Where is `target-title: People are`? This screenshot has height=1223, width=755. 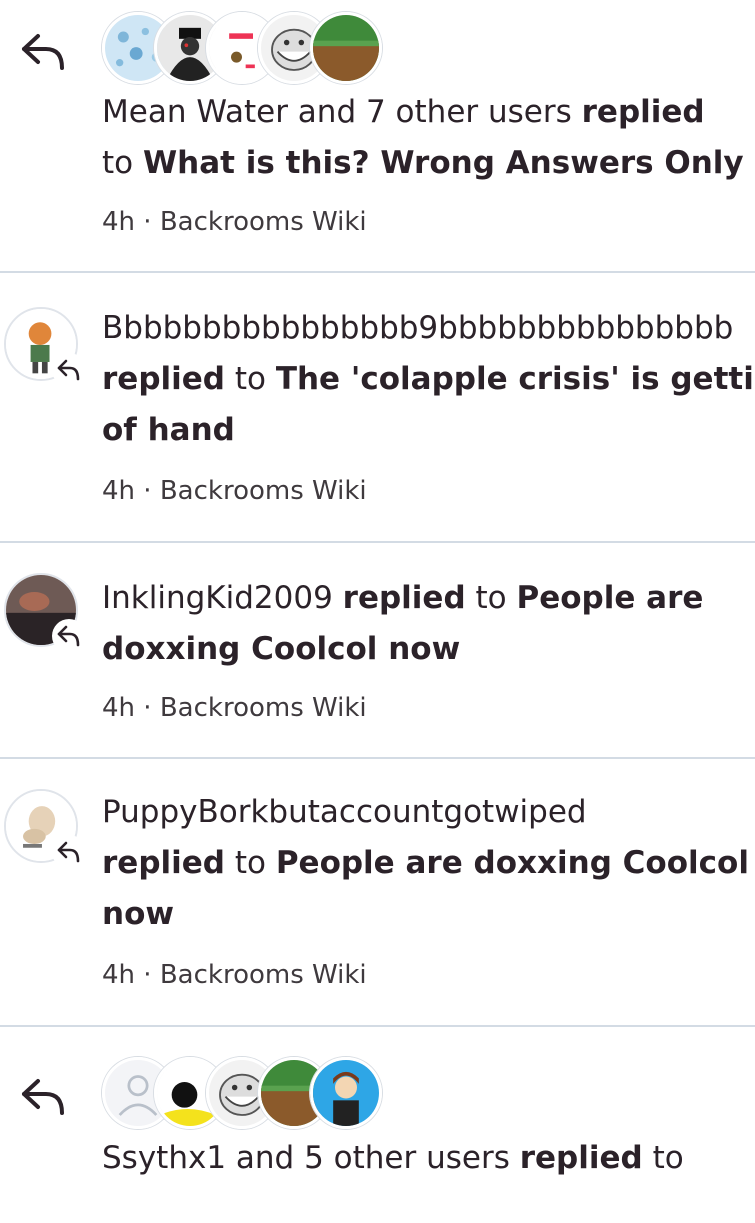 target-title: People are is located at coordinates (610, 598).